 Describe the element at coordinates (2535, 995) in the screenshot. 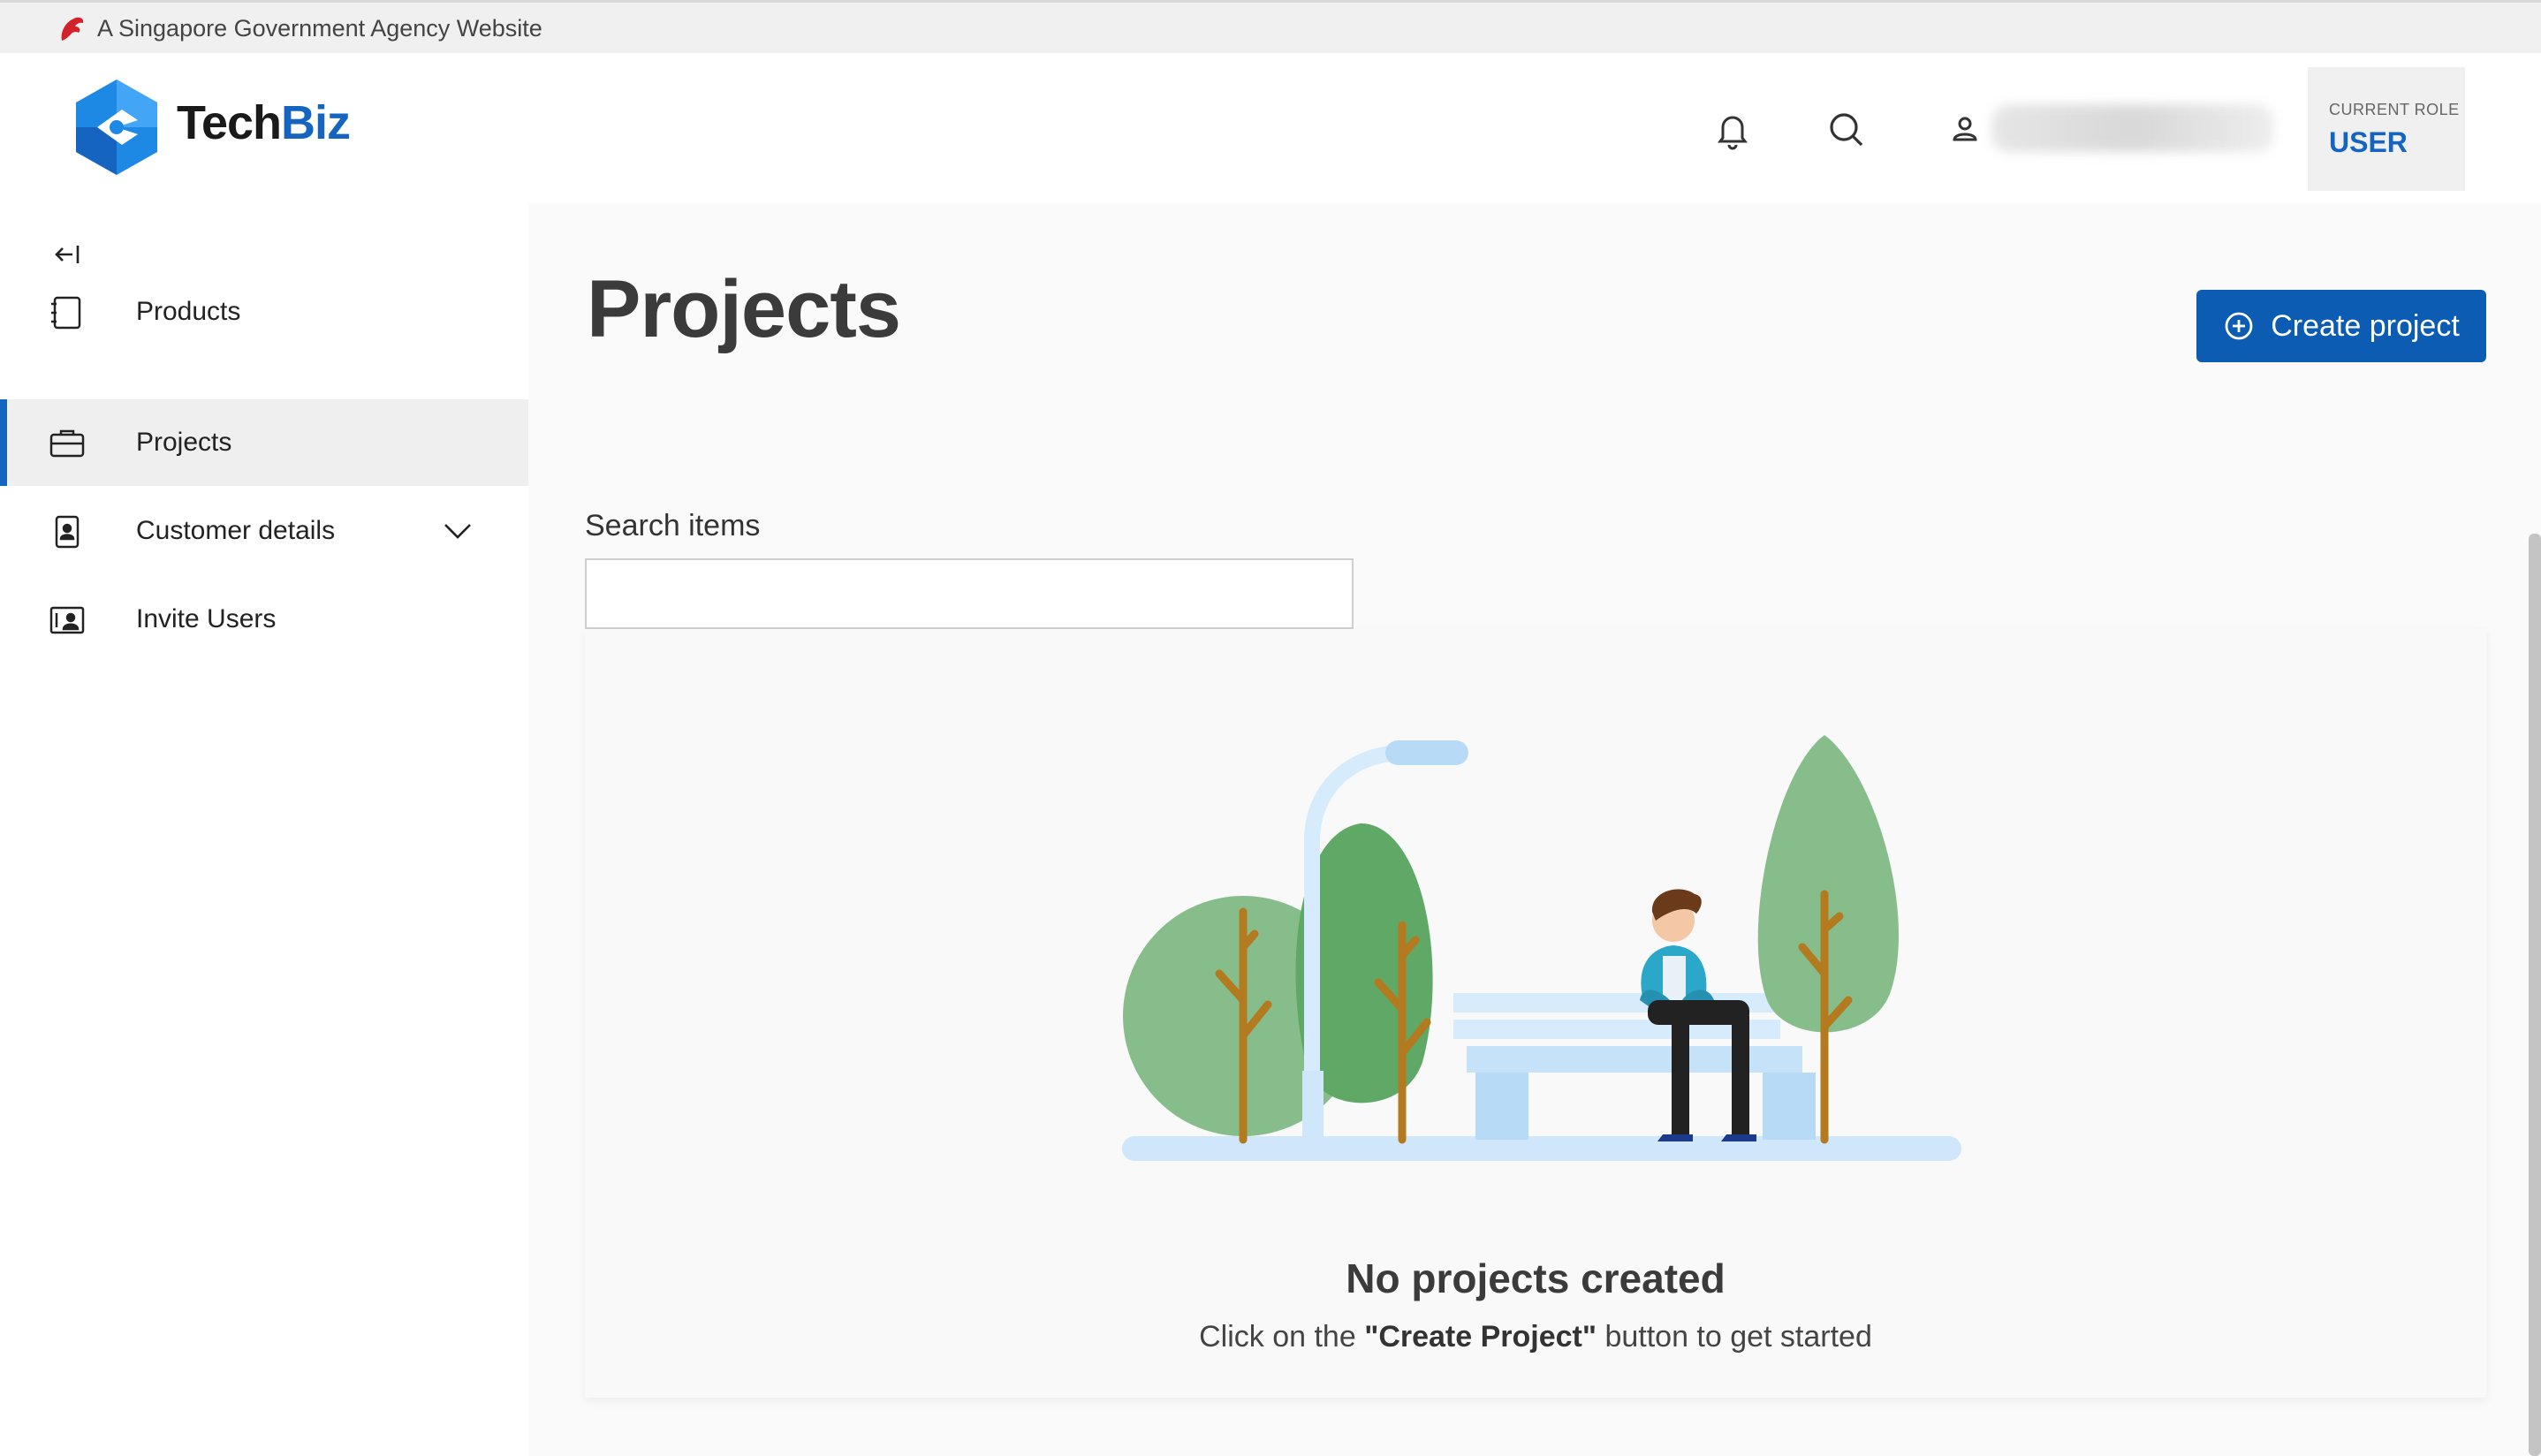

I see `vertical-scrollbar` at that location.